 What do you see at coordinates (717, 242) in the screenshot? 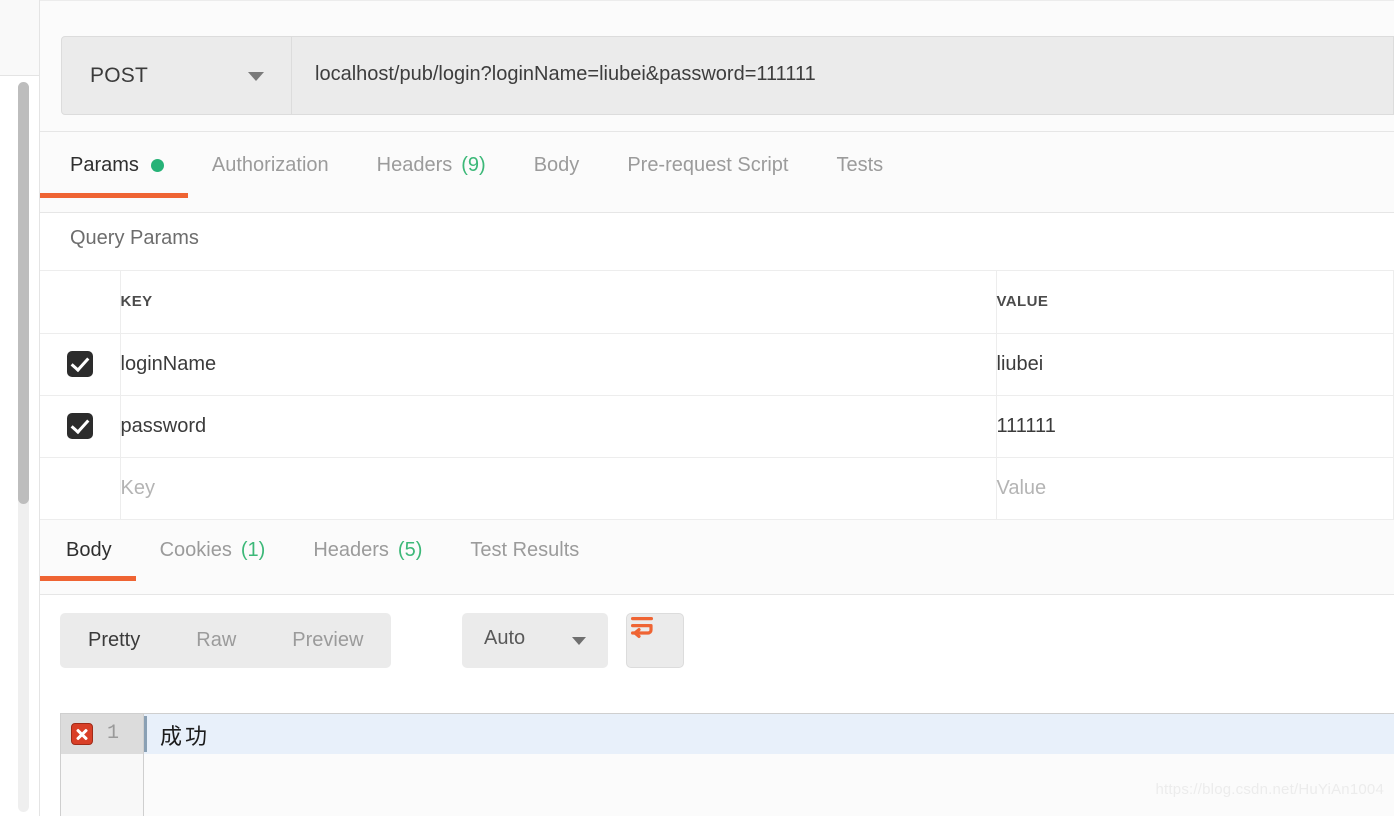
I see `query-params-header: Query Params` at bounding box center [717, 242].